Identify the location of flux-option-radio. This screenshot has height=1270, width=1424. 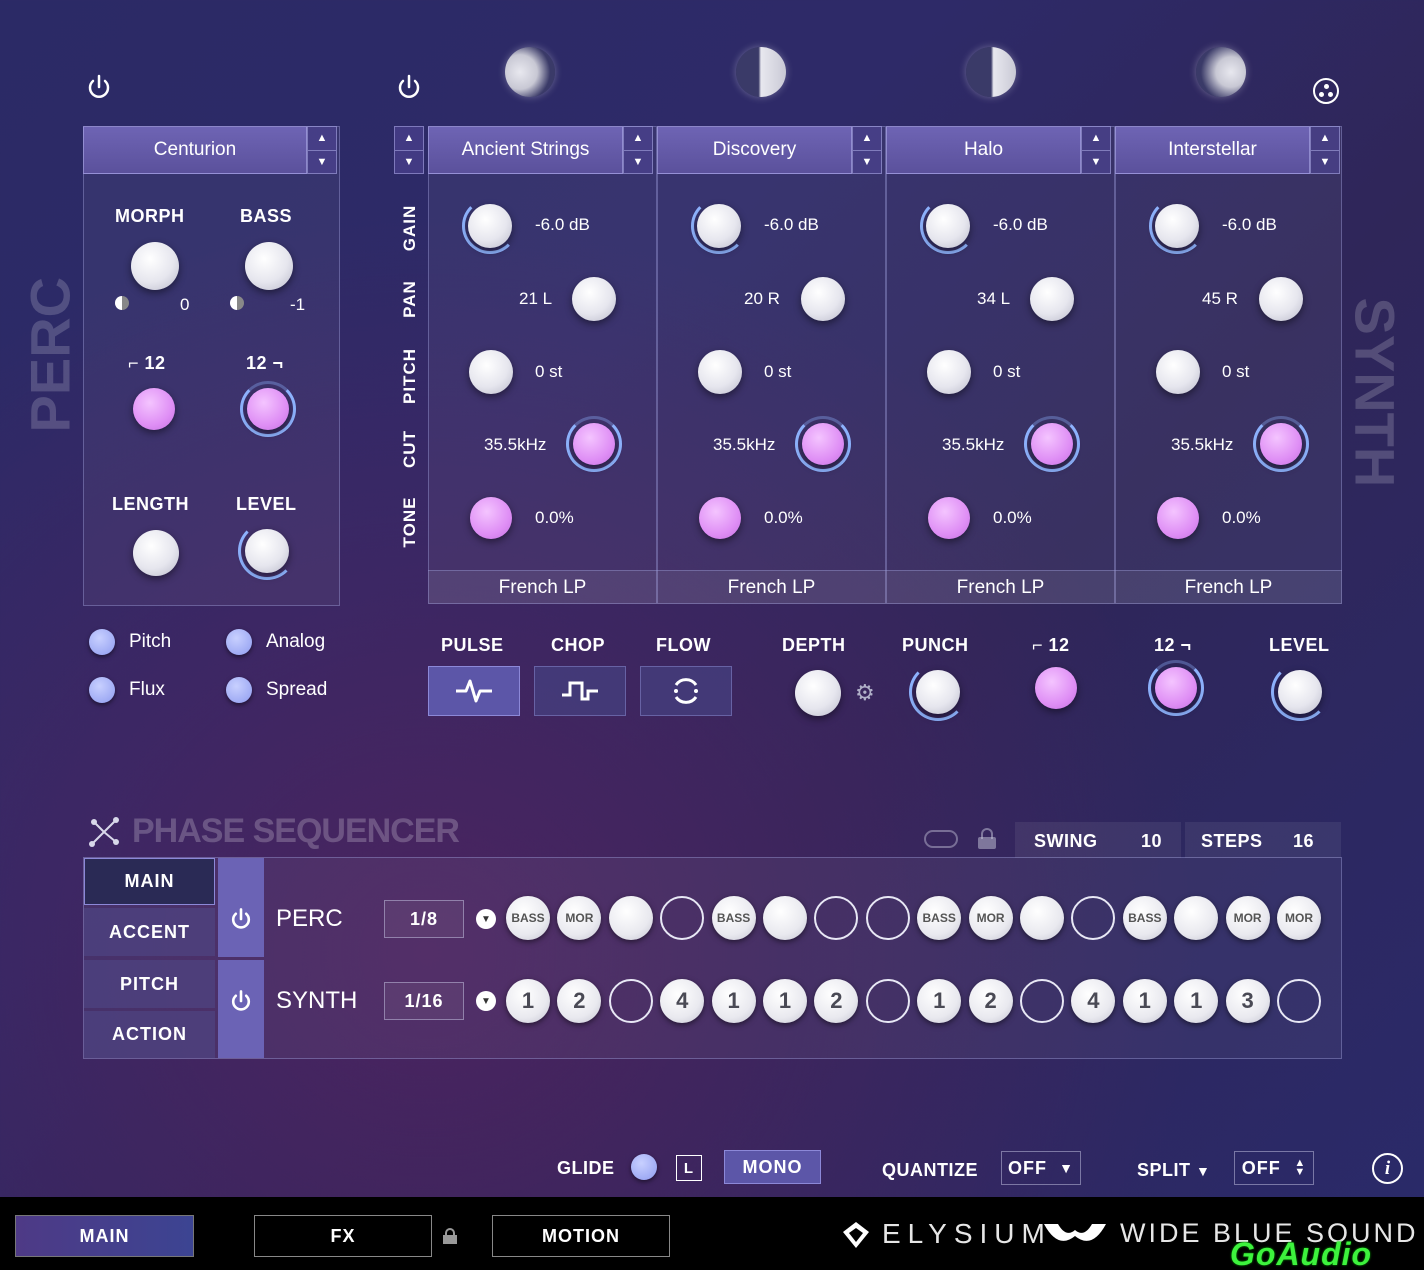
(102, 690).